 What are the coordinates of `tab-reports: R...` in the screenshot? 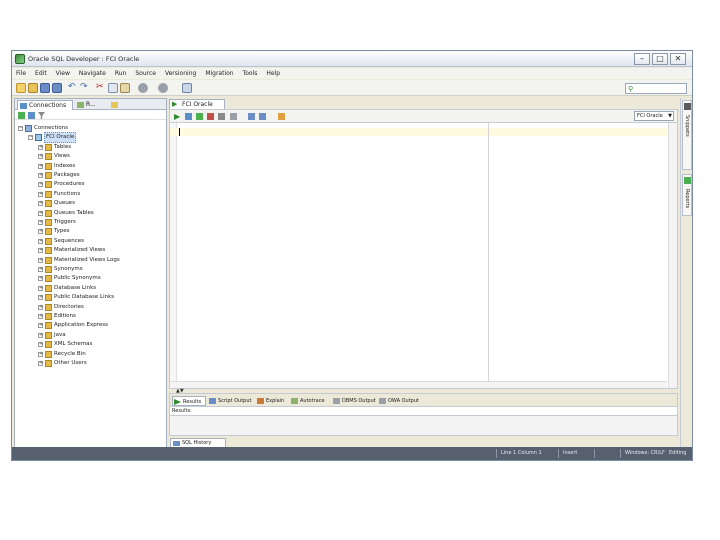 It's located at (90, 105).